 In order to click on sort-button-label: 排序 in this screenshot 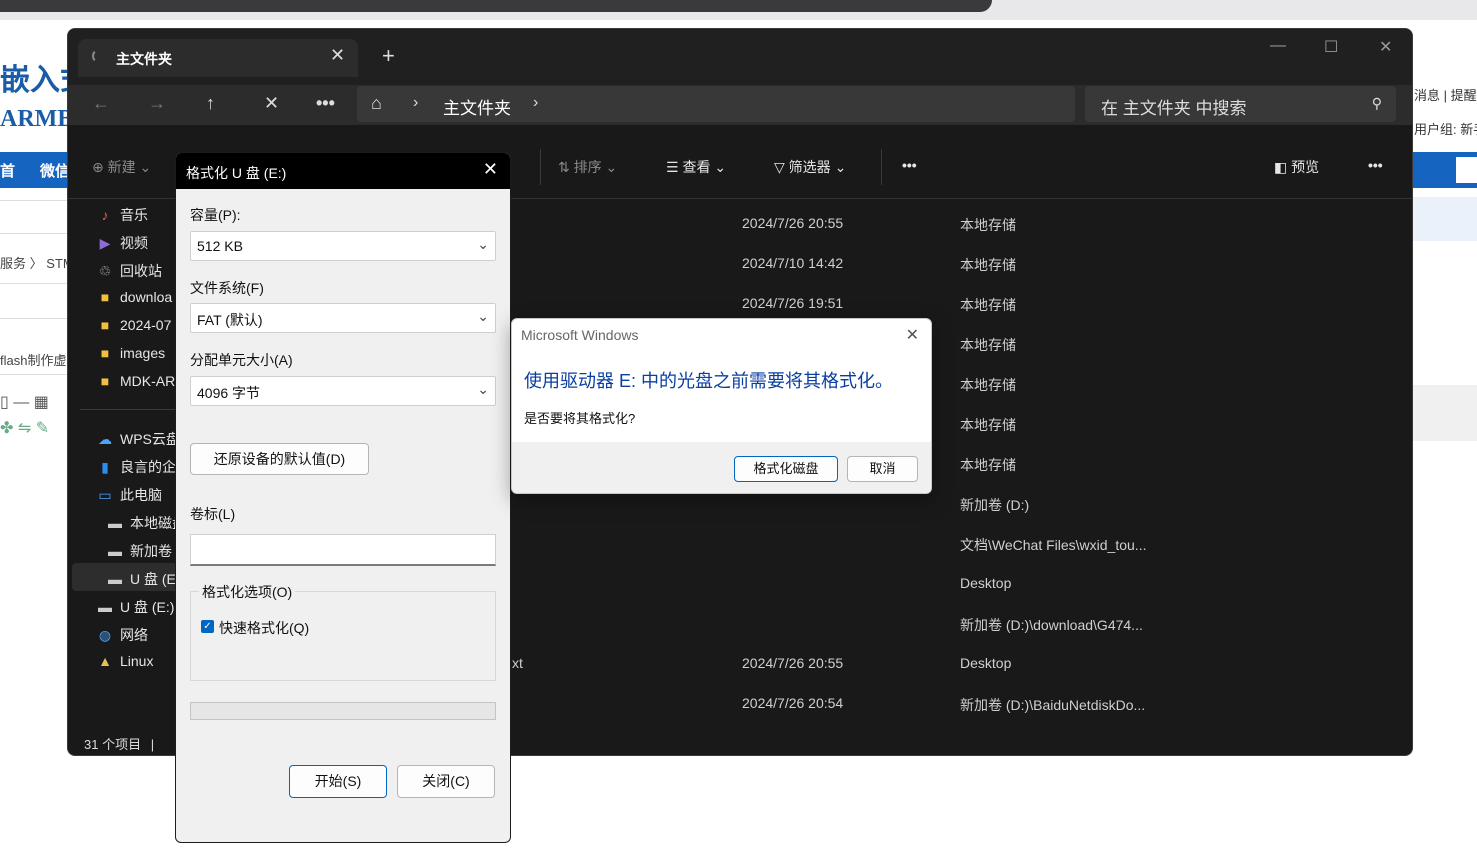, I will do `click(587, 167)`.